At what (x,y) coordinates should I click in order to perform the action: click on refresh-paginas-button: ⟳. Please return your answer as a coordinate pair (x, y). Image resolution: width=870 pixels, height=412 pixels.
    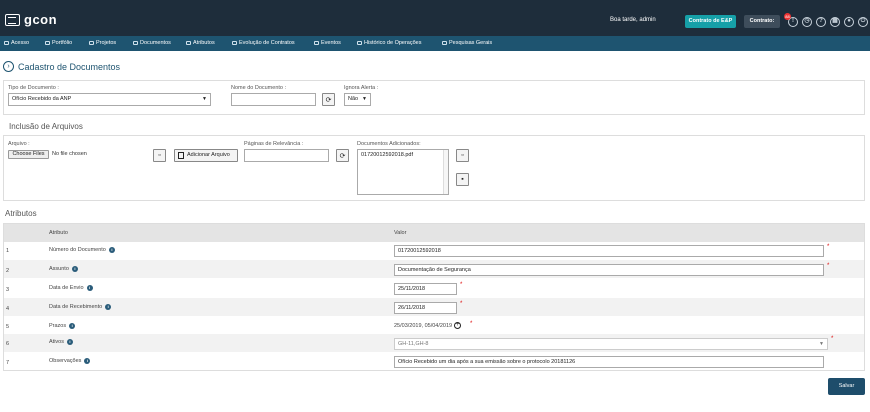
    Looking at the image, I should click on (342, 155).